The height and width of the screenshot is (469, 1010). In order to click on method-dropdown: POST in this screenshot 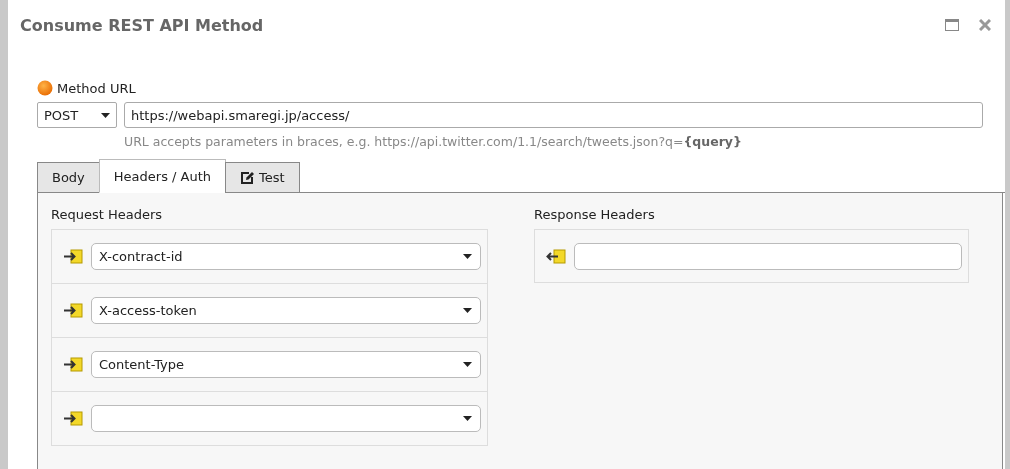, I will do `click(77, 115)`.